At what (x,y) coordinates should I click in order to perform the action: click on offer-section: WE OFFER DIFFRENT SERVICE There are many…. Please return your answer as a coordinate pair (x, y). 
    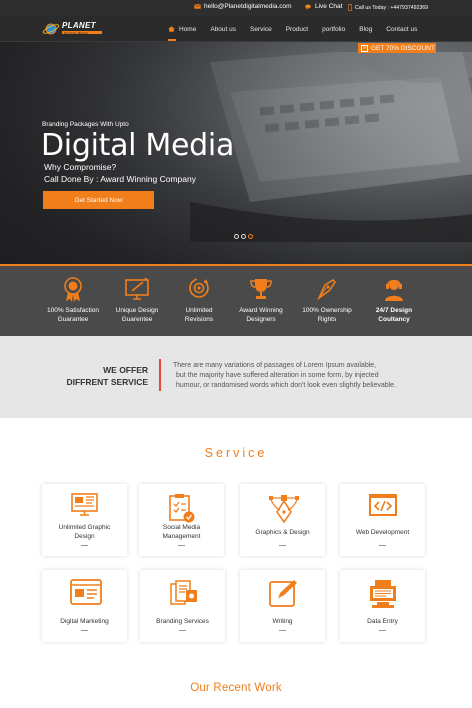
    Looking at the image, I should click on (236, 377).